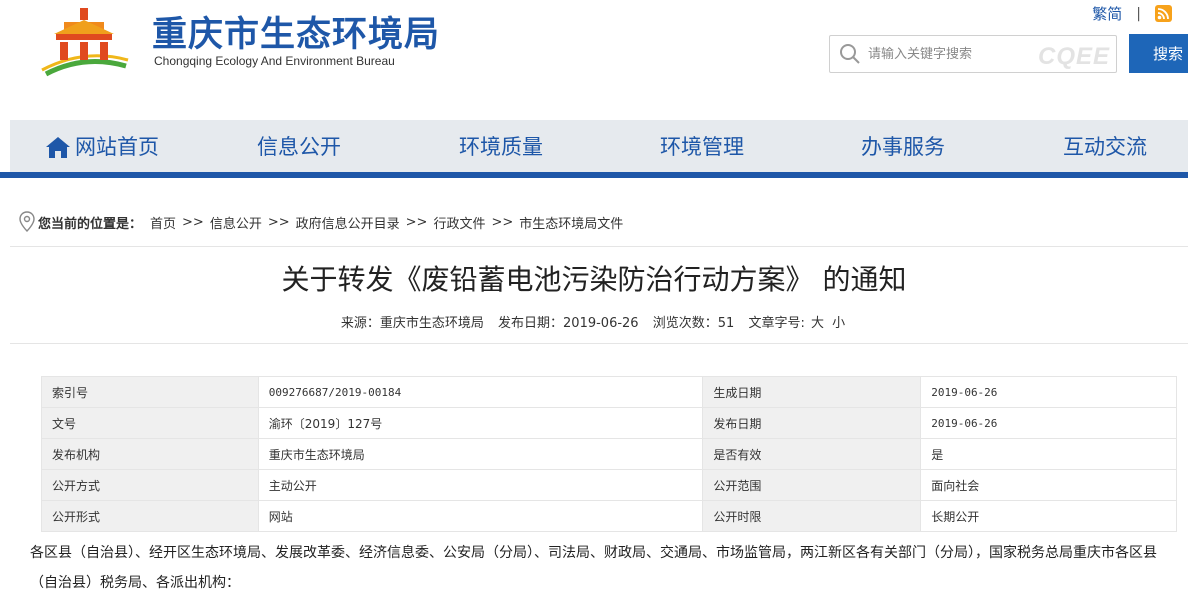  I want to click on search-input, so click(943, 54).